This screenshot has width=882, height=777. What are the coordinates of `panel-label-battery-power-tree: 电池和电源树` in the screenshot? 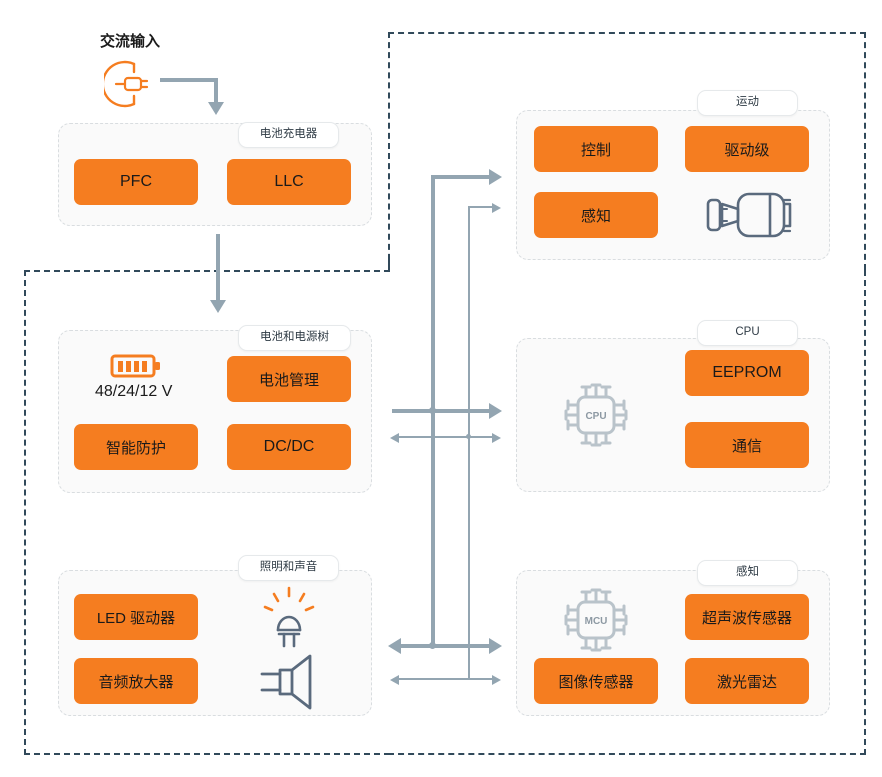 It's located at (294, 338).